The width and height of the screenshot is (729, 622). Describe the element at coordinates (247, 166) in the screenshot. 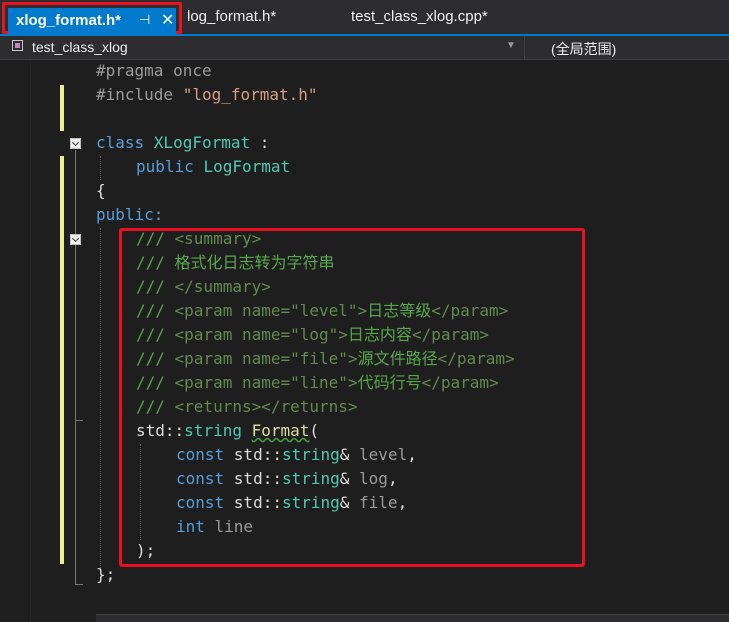

I see `class-name: LogFormat` at that location.